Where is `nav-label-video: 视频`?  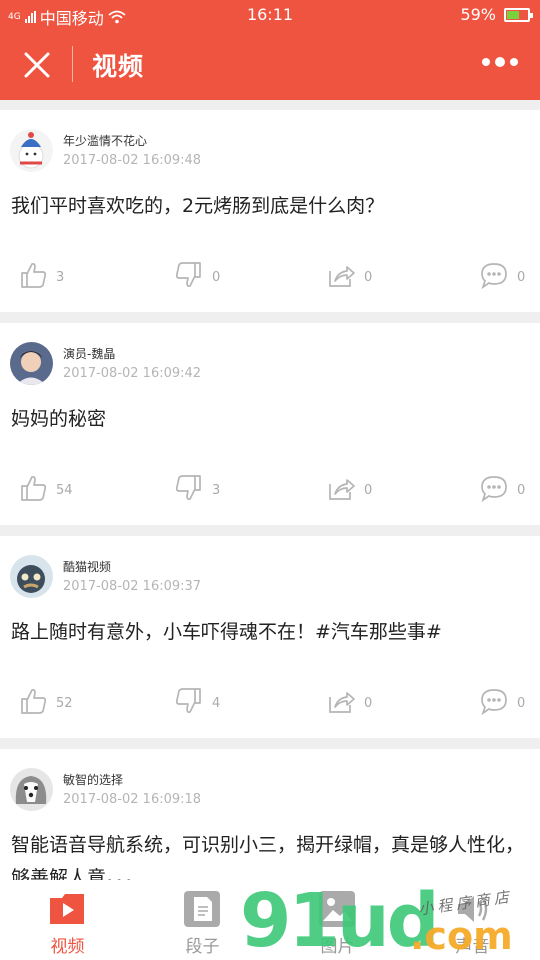
nav-label-video: 视频 is located at coordinates (67, 947).